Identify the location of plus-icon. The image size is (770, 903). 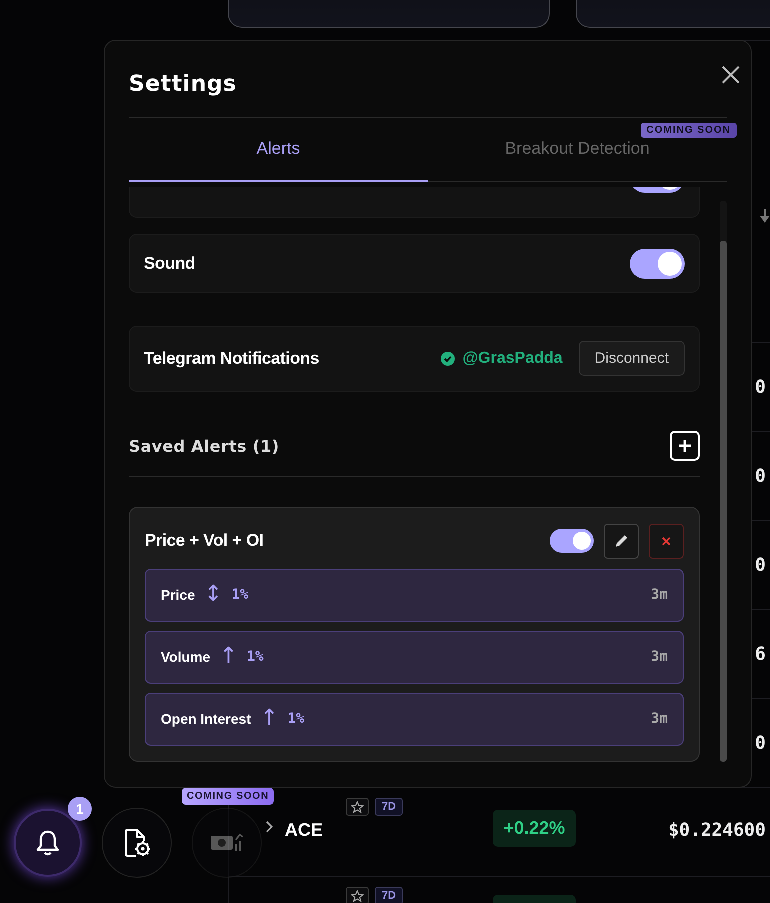
(685, 446).